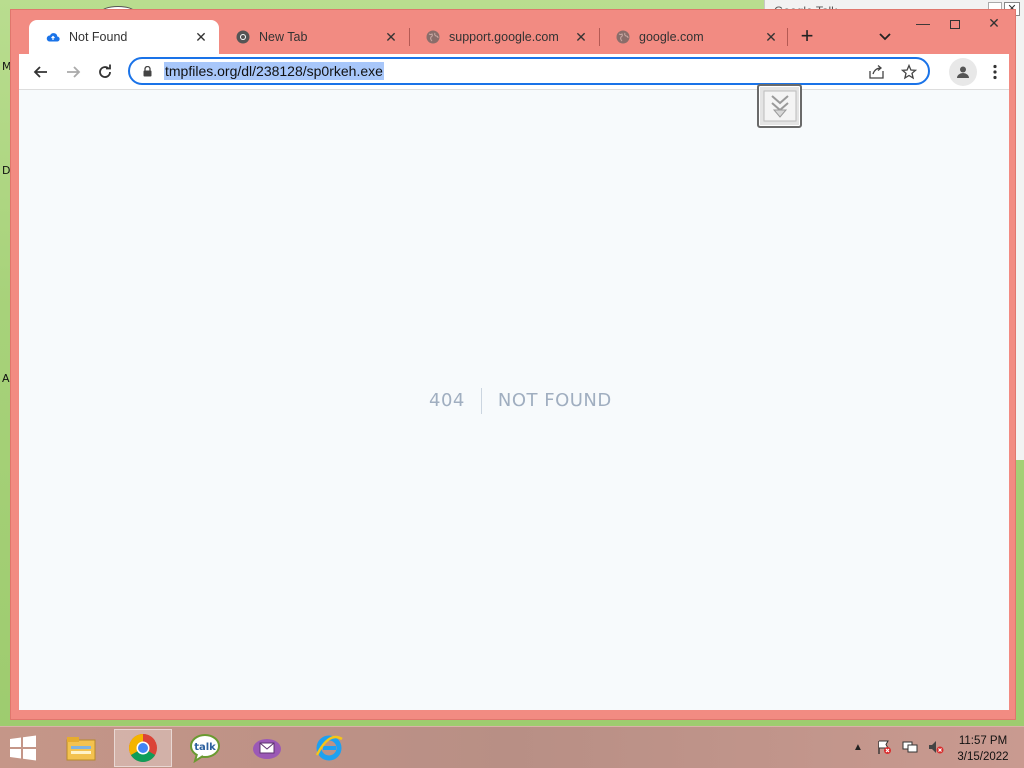  I want to click on taskbar-mail-app, so click(267, 748).